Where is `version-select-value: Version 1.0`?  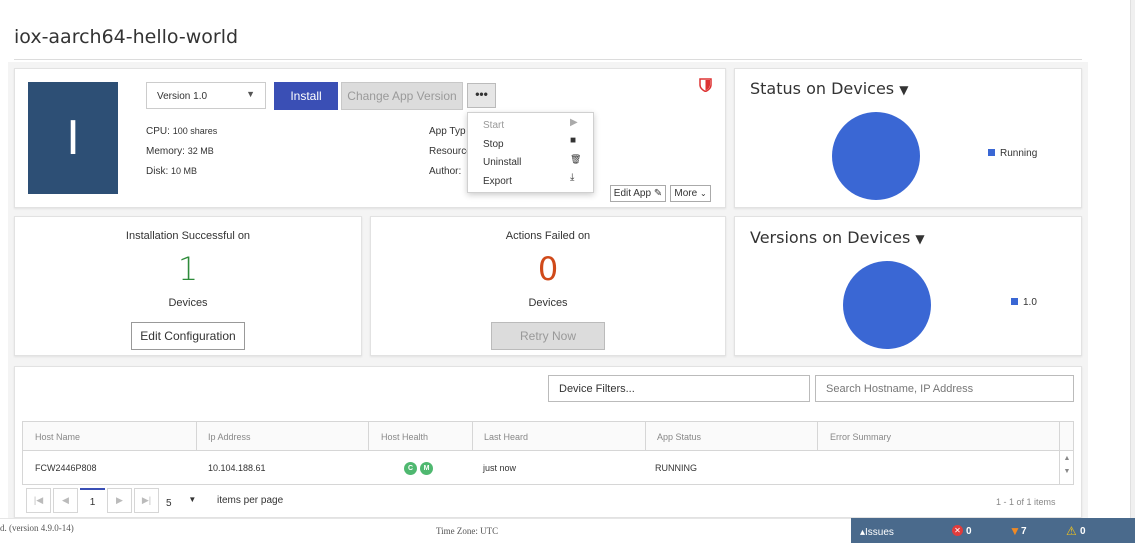 version-select-value: Version 1.0 is located at coordinates (182, 96).